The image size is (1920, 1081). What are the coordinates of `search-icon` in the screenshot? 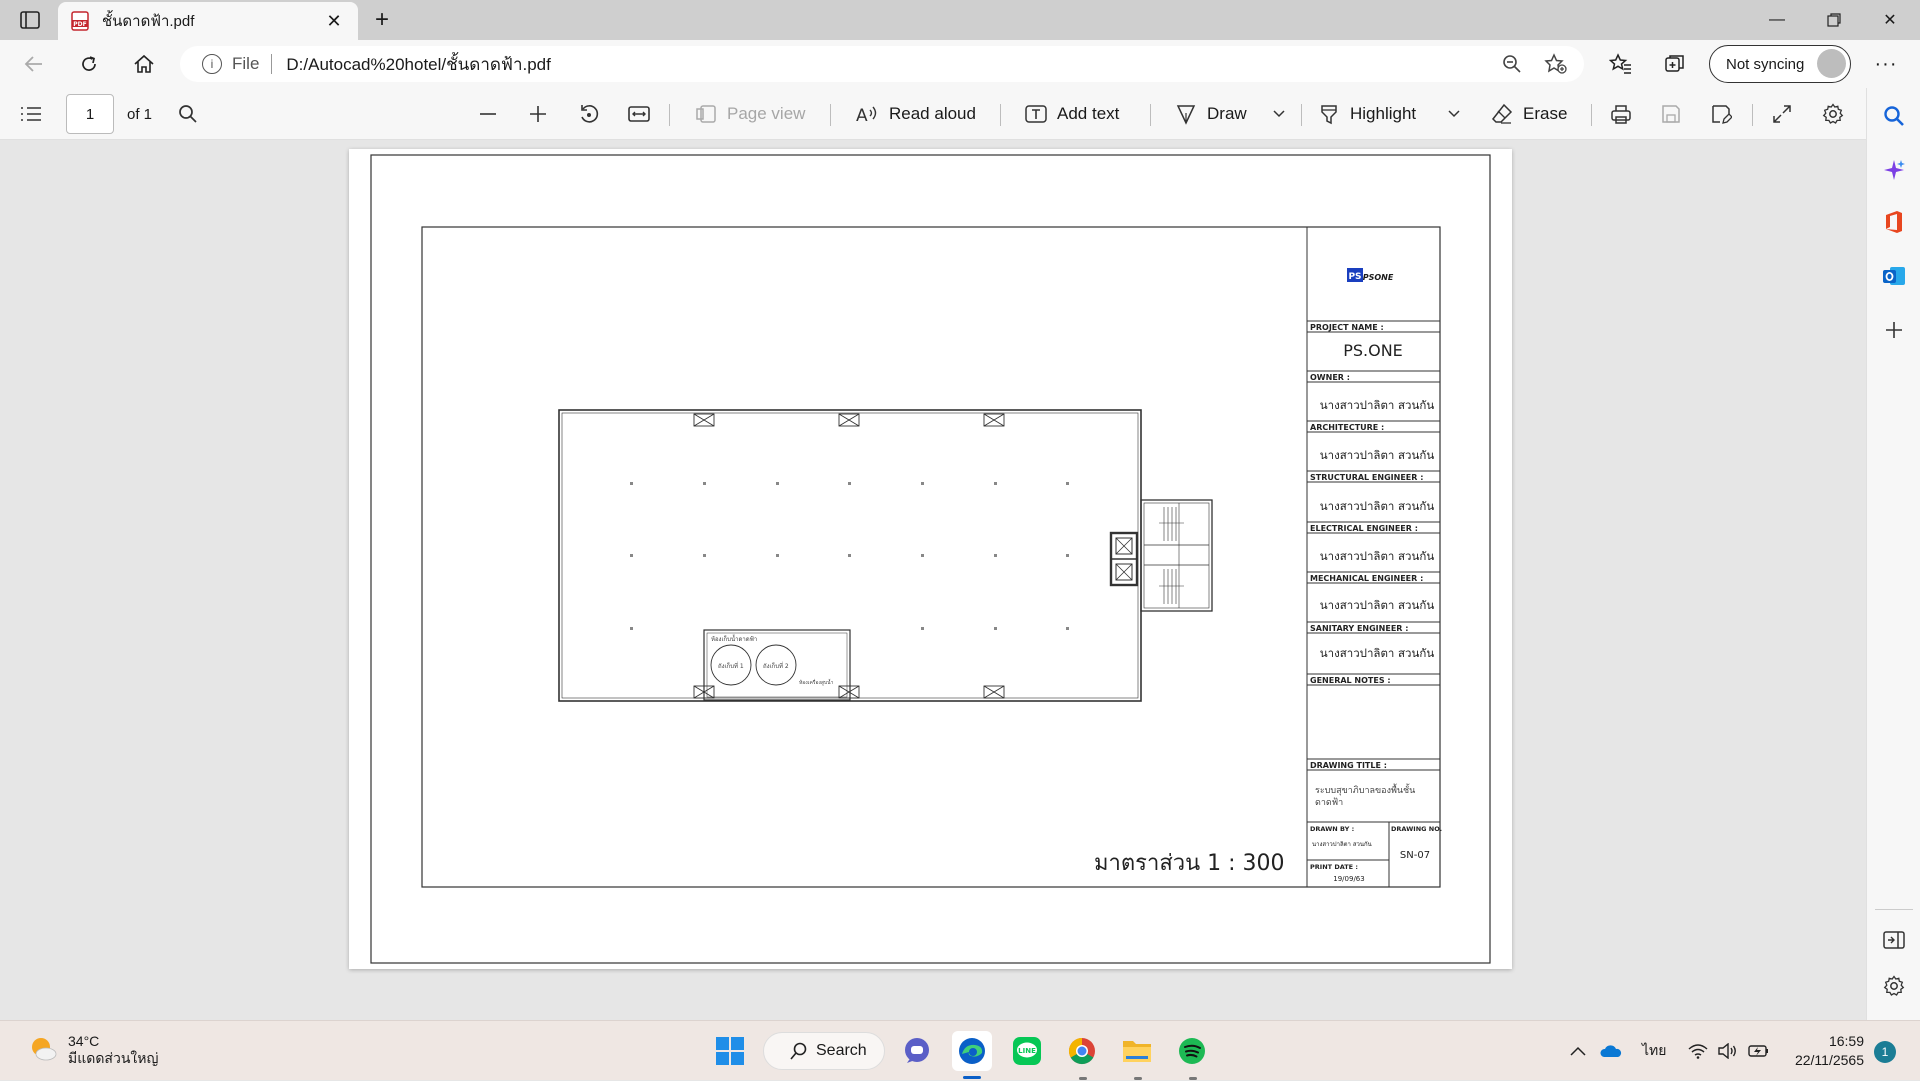 It's located at (188, 114).